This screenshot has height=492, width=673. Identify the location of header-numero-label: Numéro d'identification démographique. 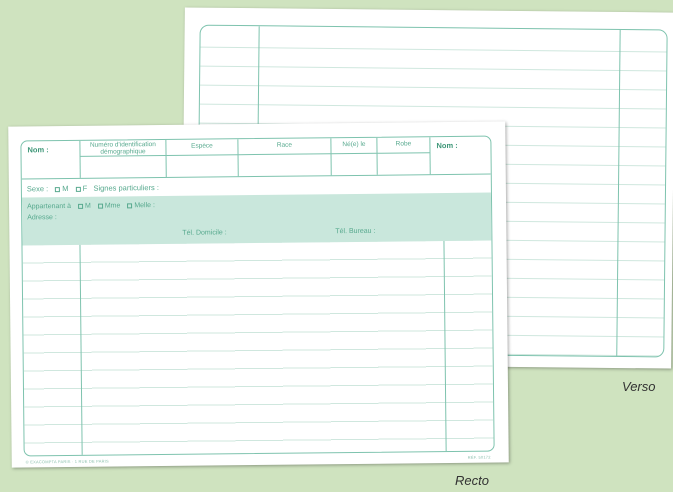
(123, 148).